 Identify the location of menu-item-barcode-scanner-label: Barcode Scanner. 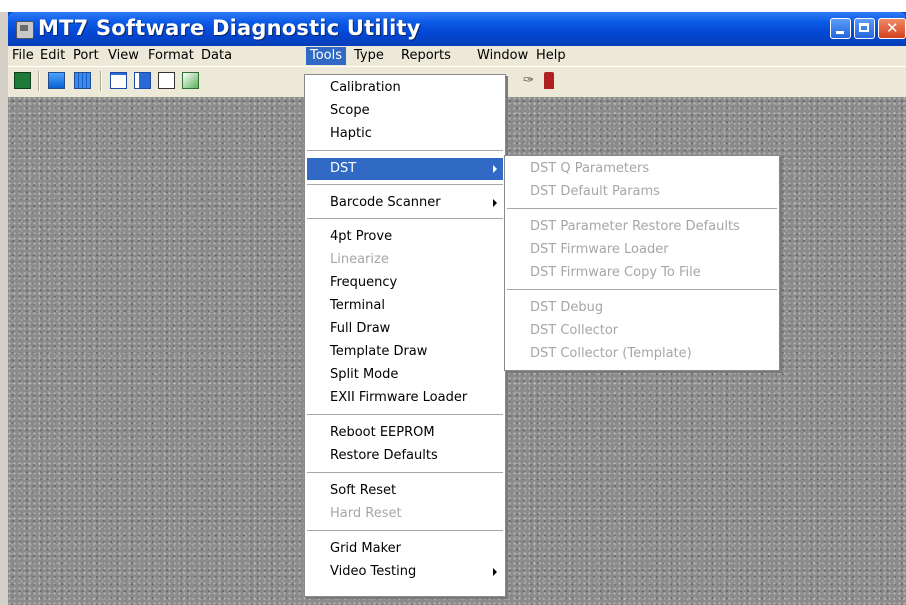
(385, 202).